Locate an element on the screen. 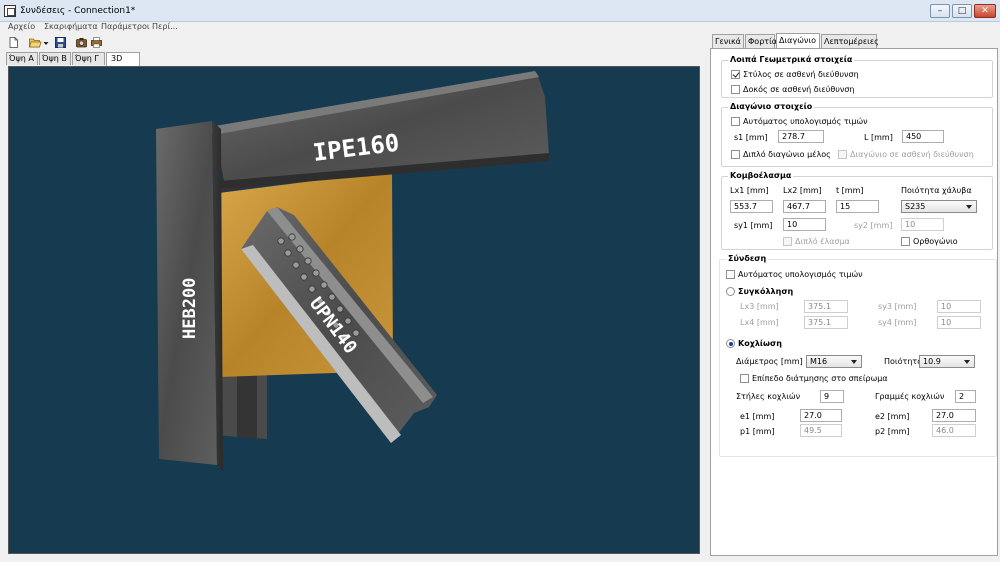 This screenshot has height=562, width=1000. s1-label: s1 [mm] is located at coordinates (751, 137).